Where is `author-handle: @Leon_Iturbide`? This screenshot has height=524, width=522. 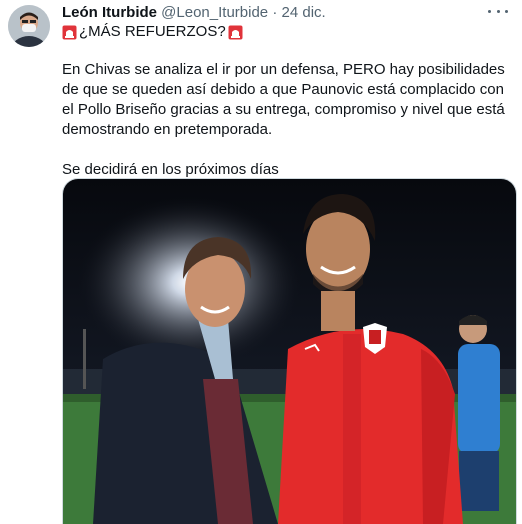
author-handle: @Leon_Iturbide is located at coordinates (214, 12).